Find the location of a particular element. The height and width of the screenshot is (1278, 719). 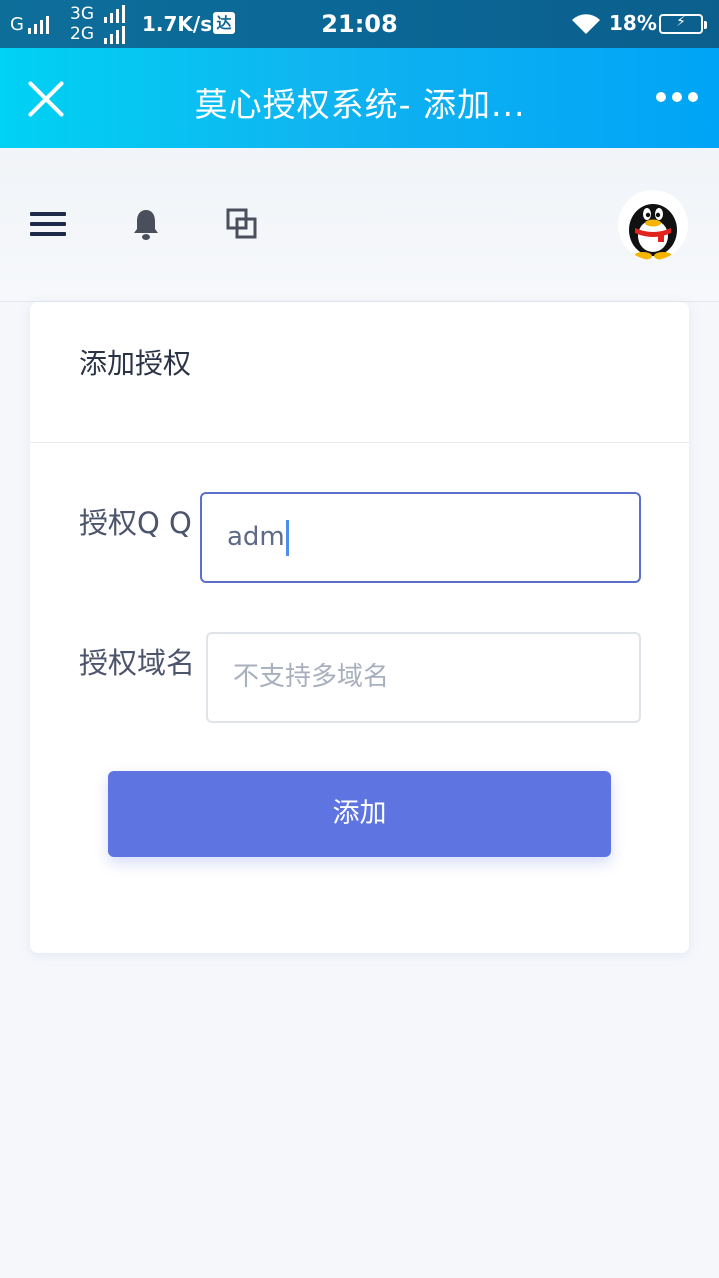

hamburger-menu-icon is located at coordinates (48, 225).